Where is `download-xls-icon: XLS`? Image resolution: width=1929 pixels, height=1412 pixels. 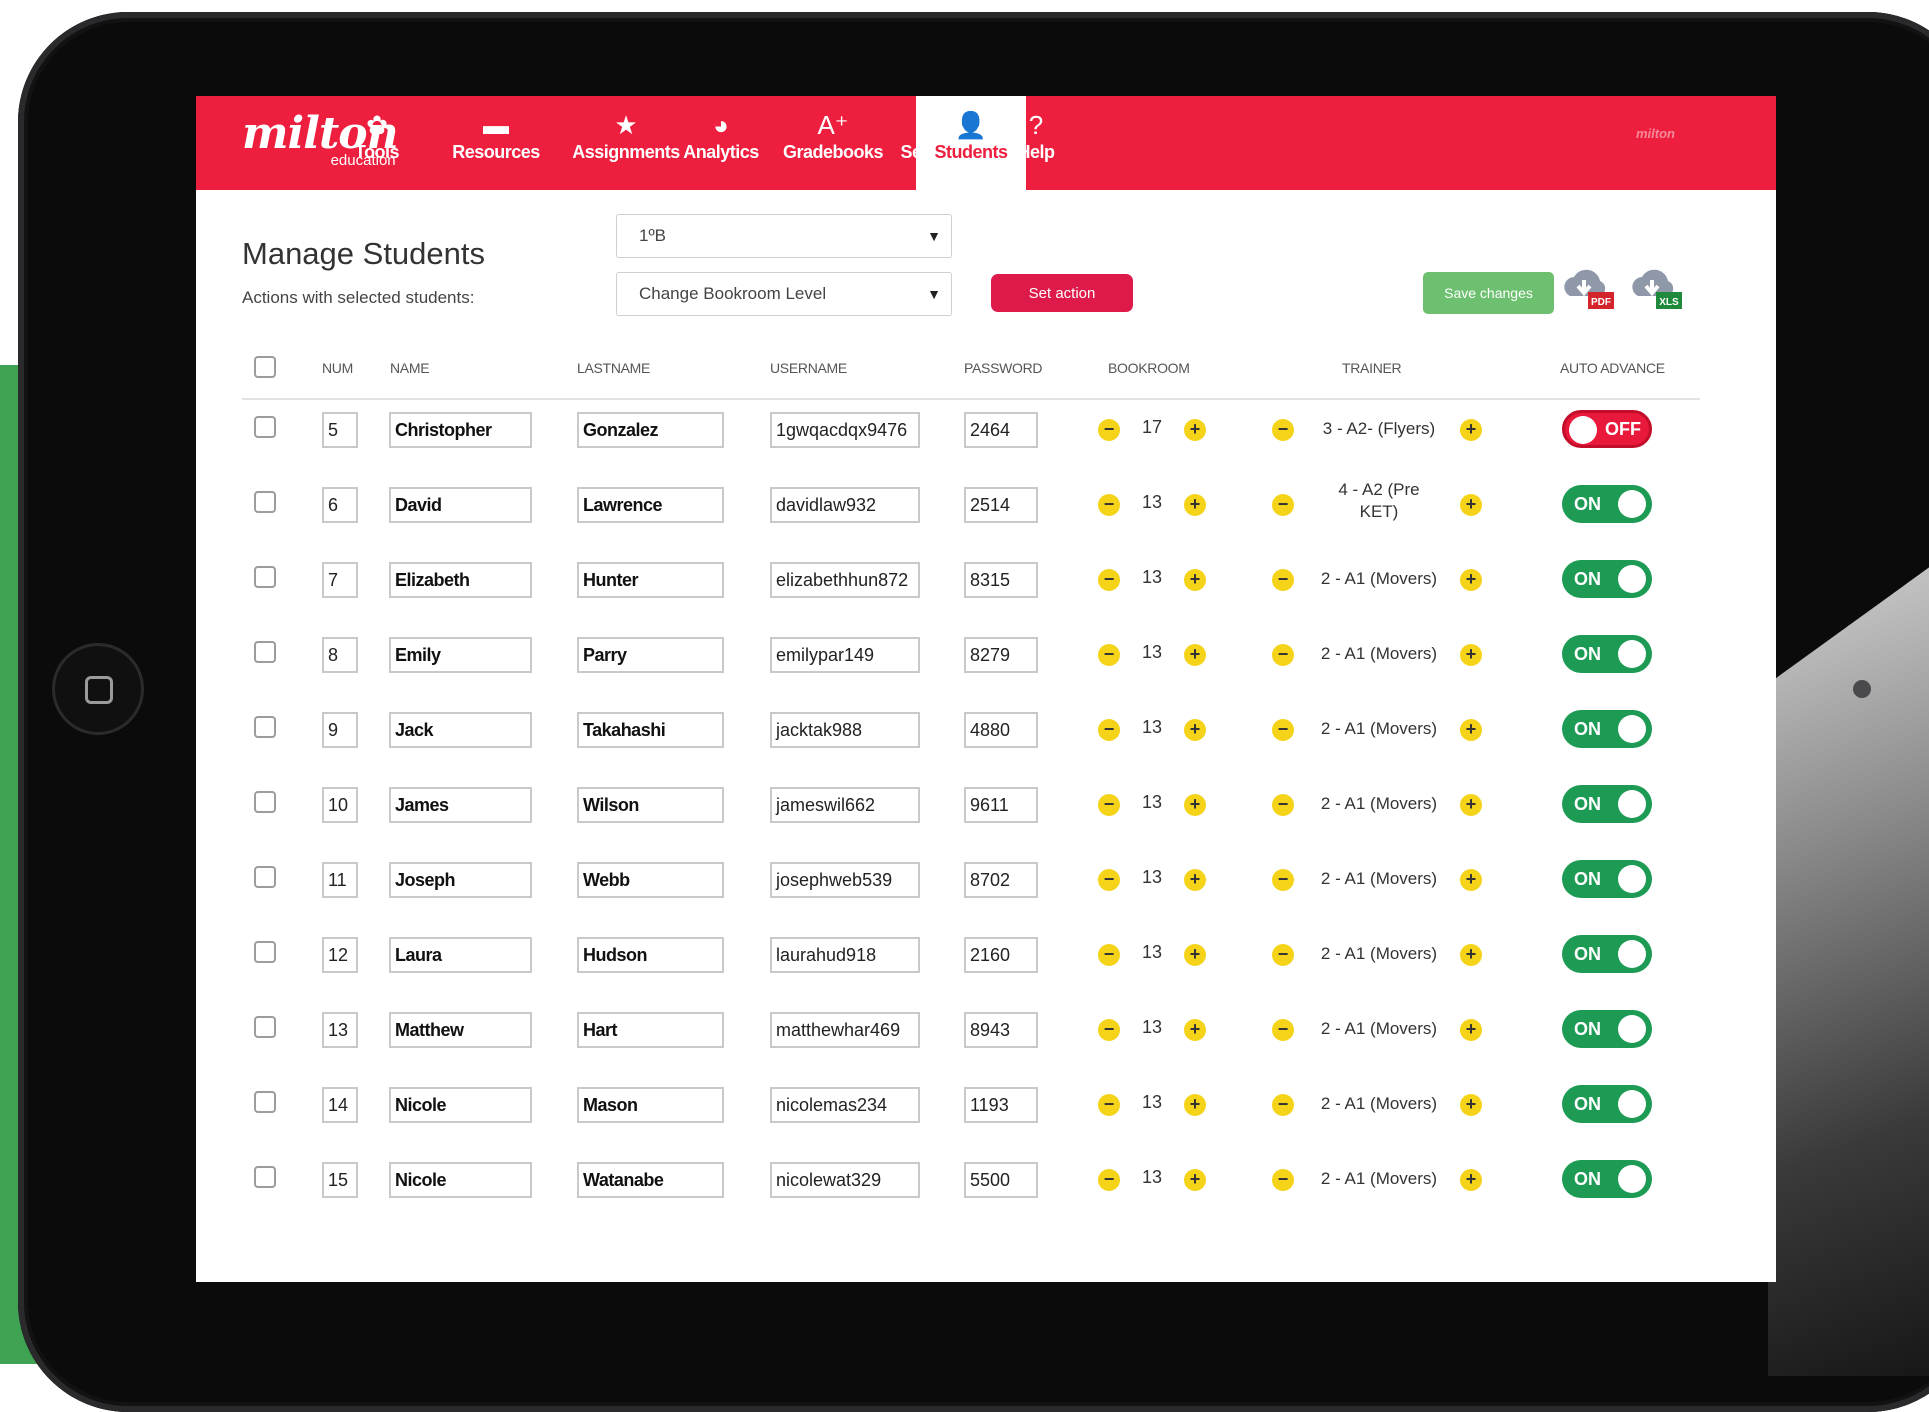
download-xls-icon: XLS is located at coordinates (1656, 289).